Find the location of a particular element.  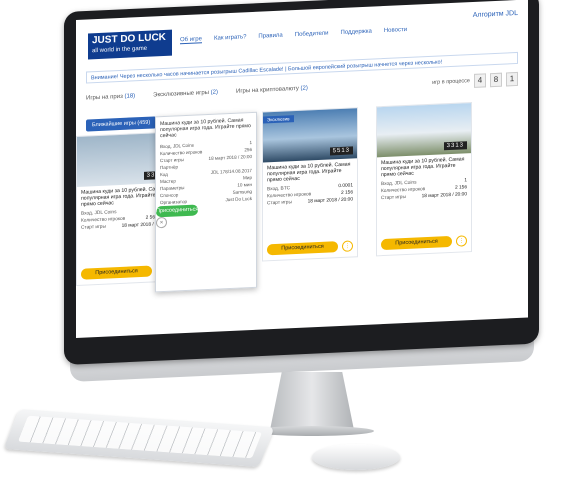

tab-crypto-count: (2) is located at coordinates (304, 88).